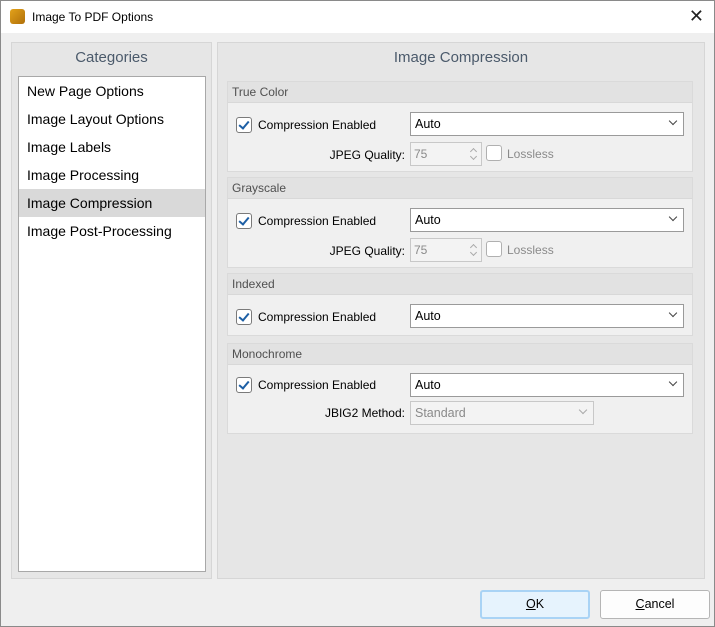 Image resolution: width=715 pixels, height=627 pixels. Describe the element at coordinates (440, 413) in the screenshot. I see `dropdown-value: Standard` at that location.